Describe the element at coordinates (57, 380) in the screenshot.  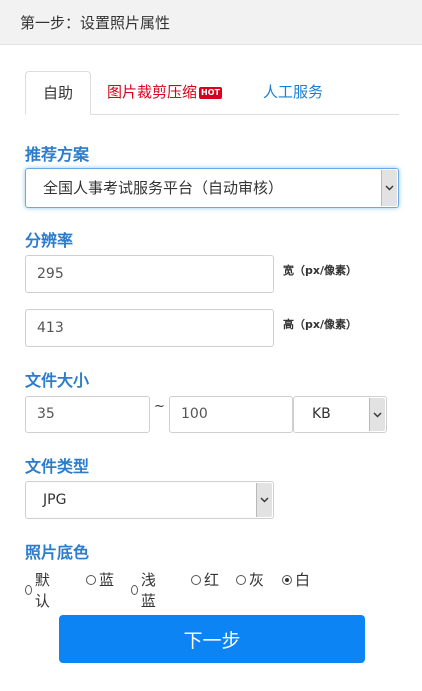
I see `filesize-label: 文件大小` at that location.